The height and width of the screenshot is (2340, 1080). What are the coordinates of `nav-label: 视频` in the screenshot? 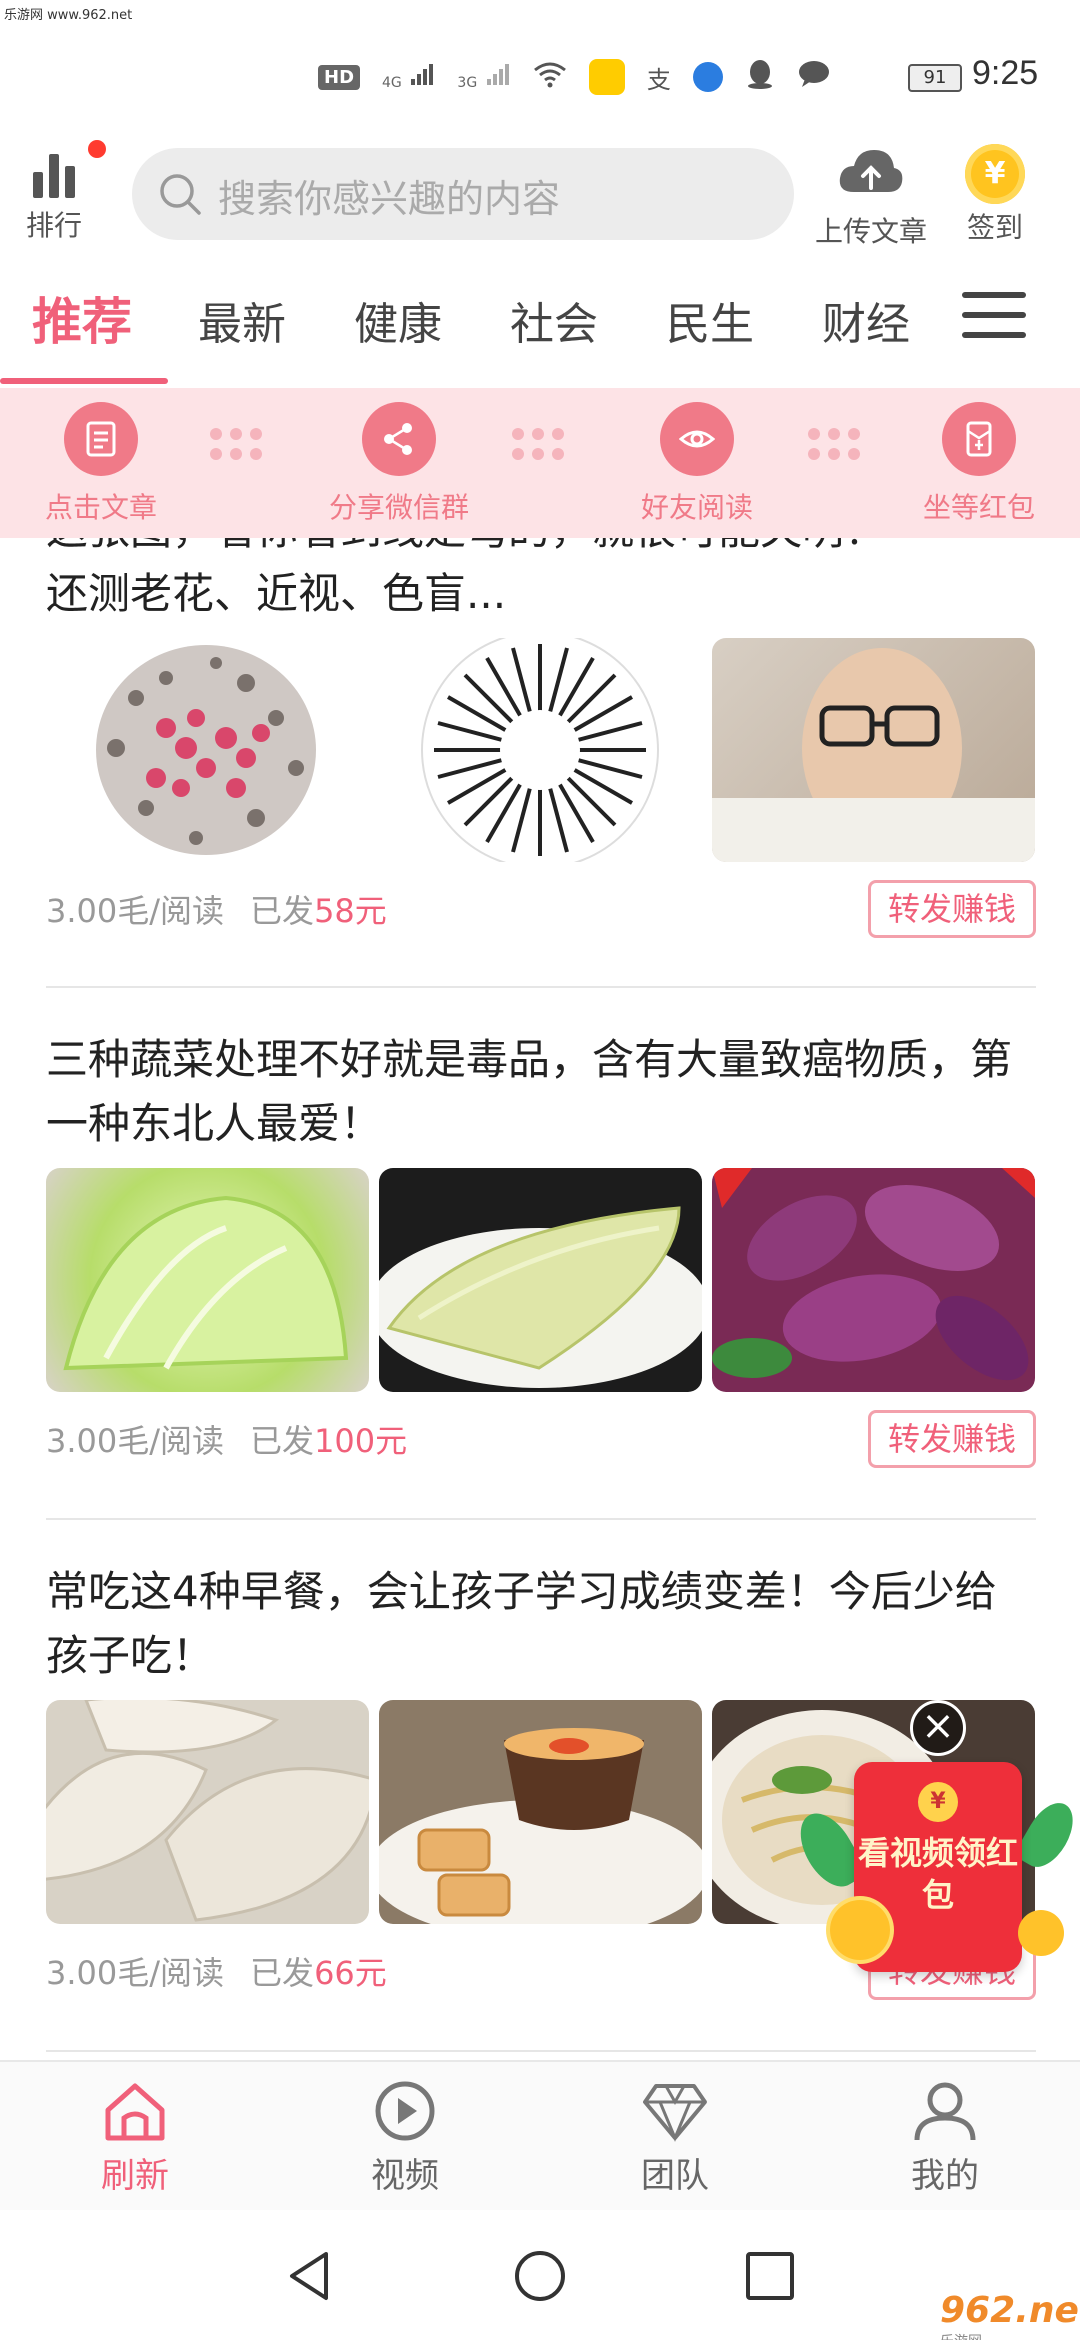 It's located at (405, 2176).